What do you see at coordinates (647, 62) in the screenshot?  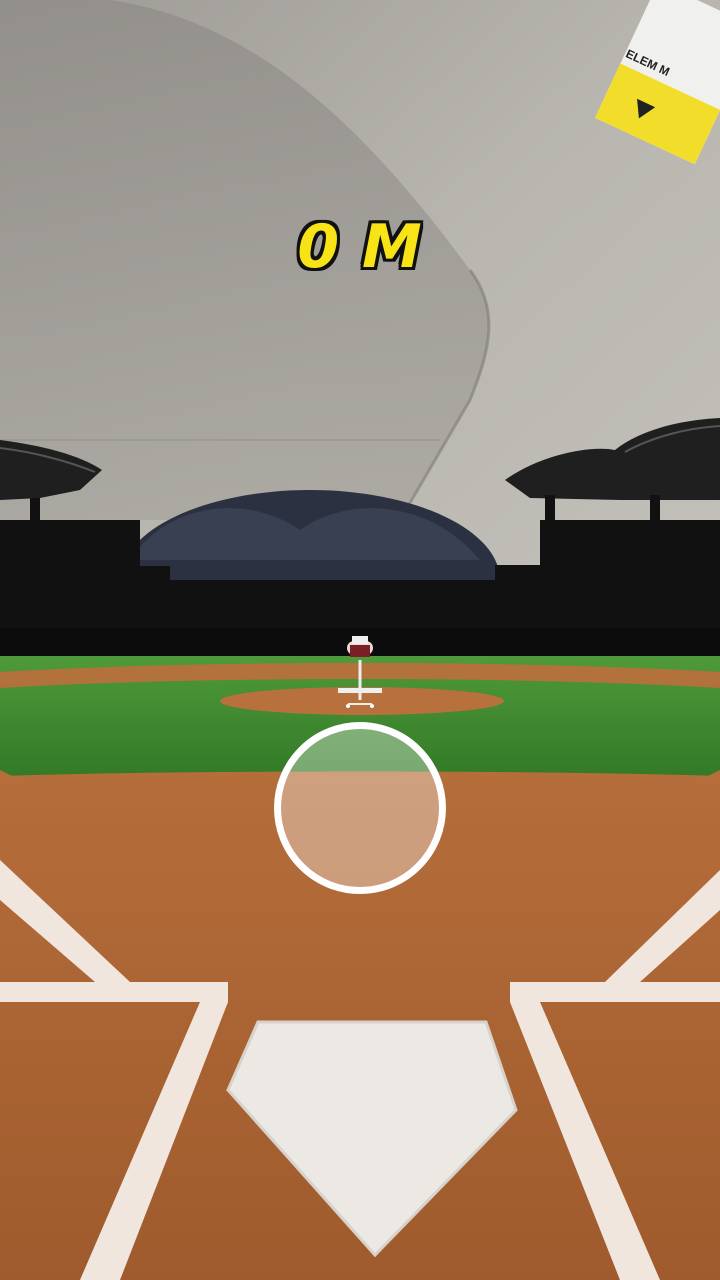 I see `sticker-text: ELEM M` at bounding box center [647, 62].